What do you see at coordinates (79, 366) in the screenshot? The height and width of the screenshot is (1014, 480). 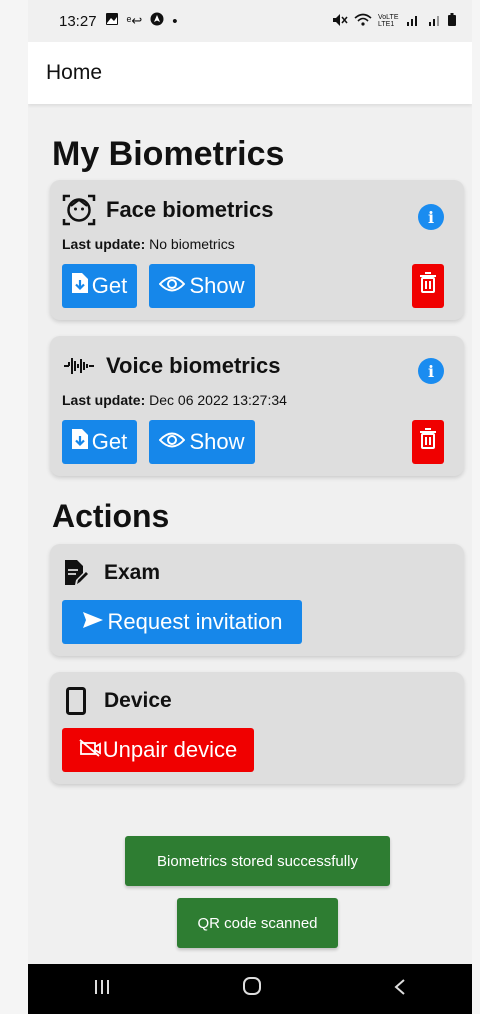 I see `waveform-icon` at bounding box center [79, 366].